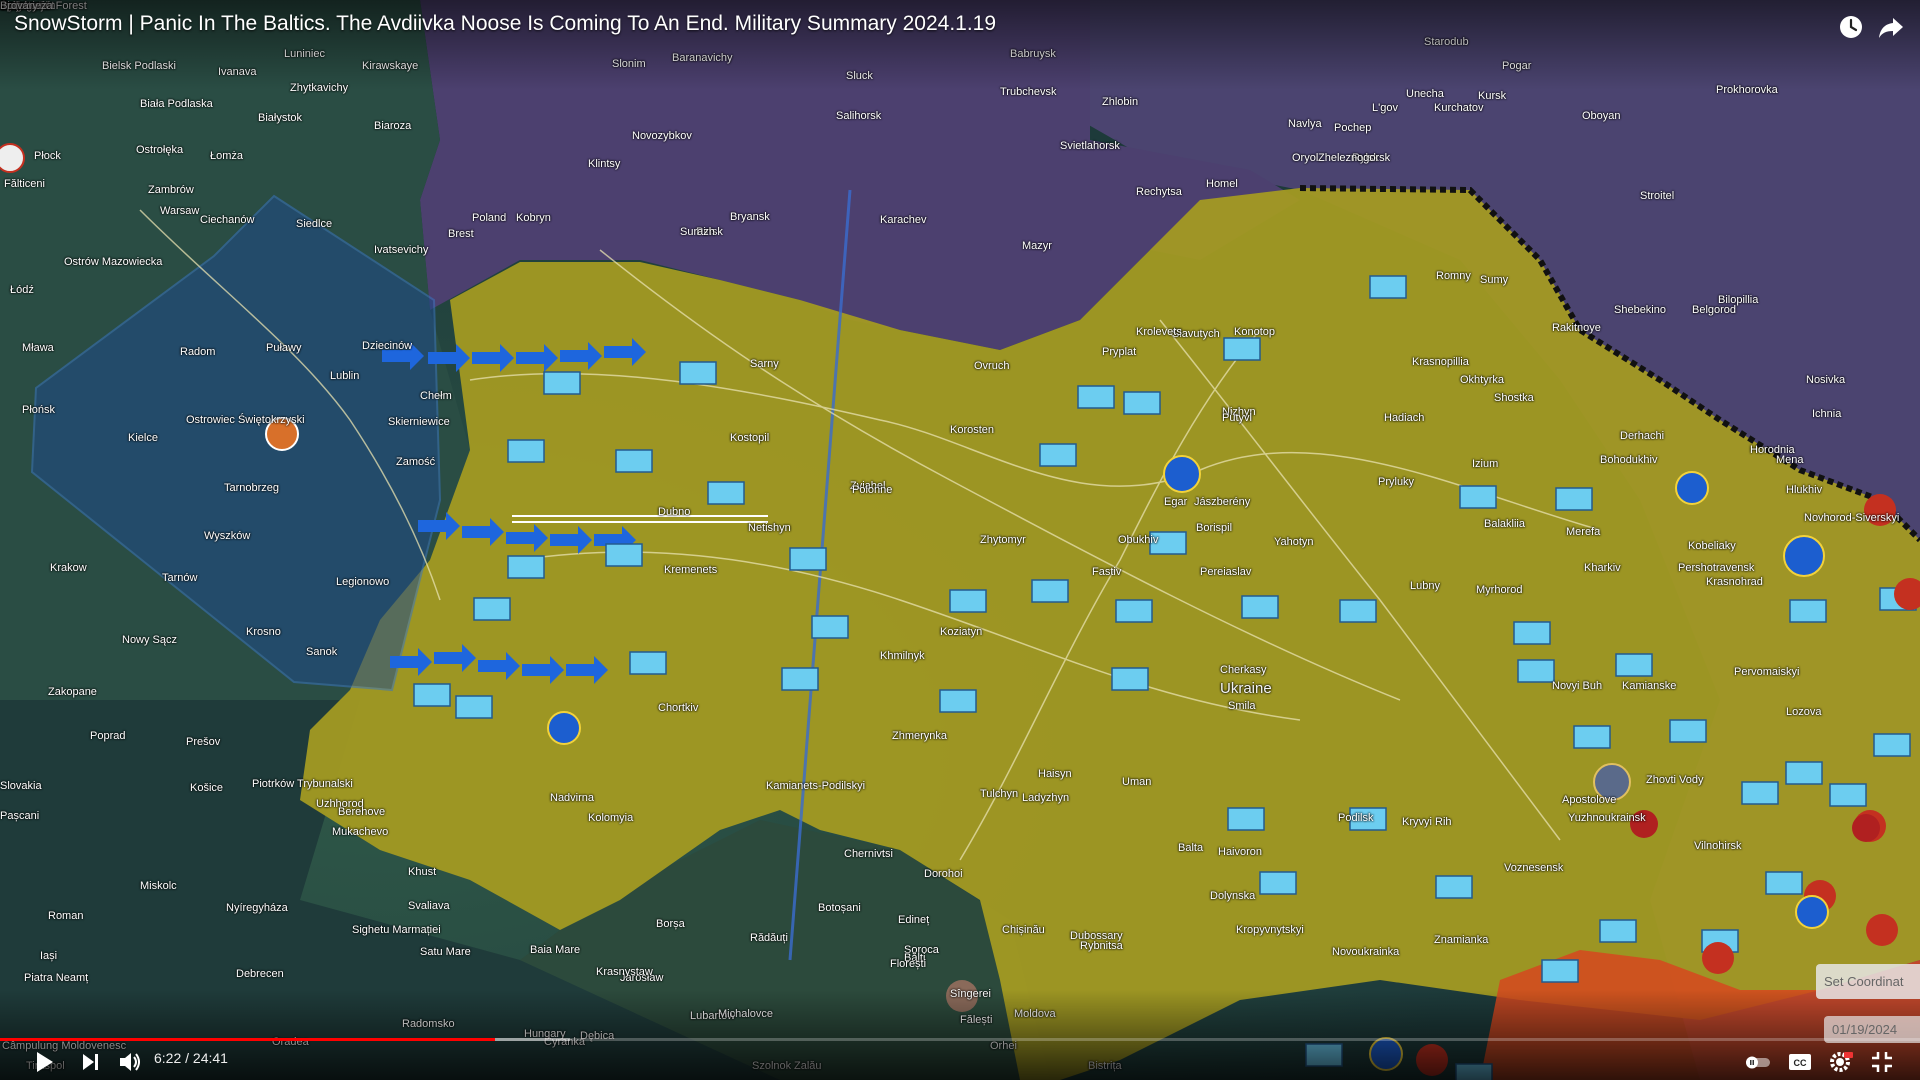 The height and width of the screenshot is (1080, 1920). What do you see at coordinates (362, 812) in the screenshot?
I see `map-place-label: Berehove` at bounding box center [362, 812].